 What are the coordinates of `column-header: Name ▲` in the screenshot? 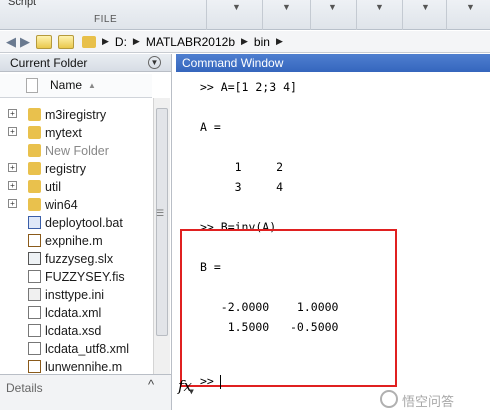 It's located at (76, 86).